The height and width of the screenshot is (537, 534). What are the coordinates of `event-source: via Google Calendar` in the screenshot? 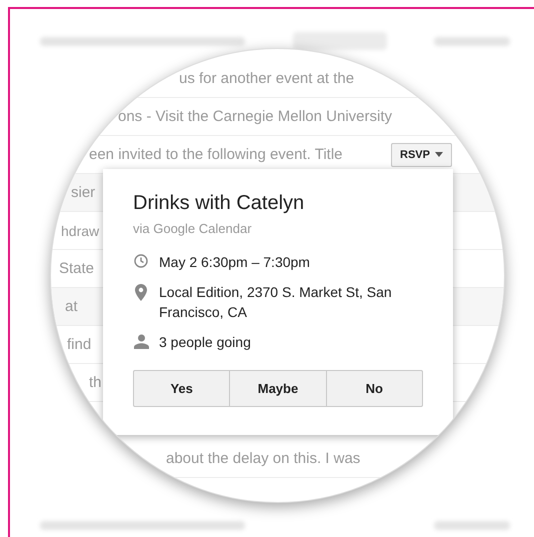 It's located at (193, 228).